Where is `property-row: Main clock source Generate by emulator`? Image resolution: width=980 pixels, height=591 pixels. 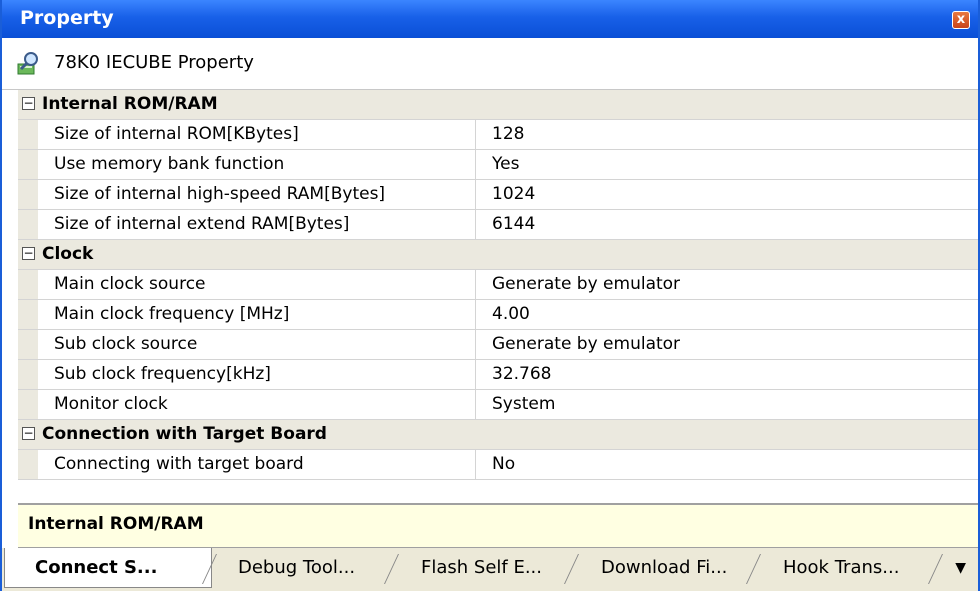
property-row: Main clock source Generate by emulator is located at coordinates (498, 285).